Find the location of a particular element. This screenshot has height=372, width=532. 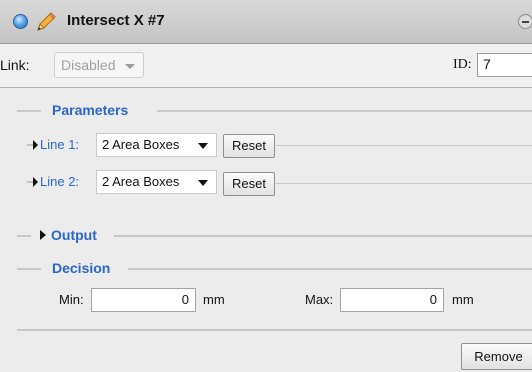

pencil-icon is located at coordinates (46, 22).